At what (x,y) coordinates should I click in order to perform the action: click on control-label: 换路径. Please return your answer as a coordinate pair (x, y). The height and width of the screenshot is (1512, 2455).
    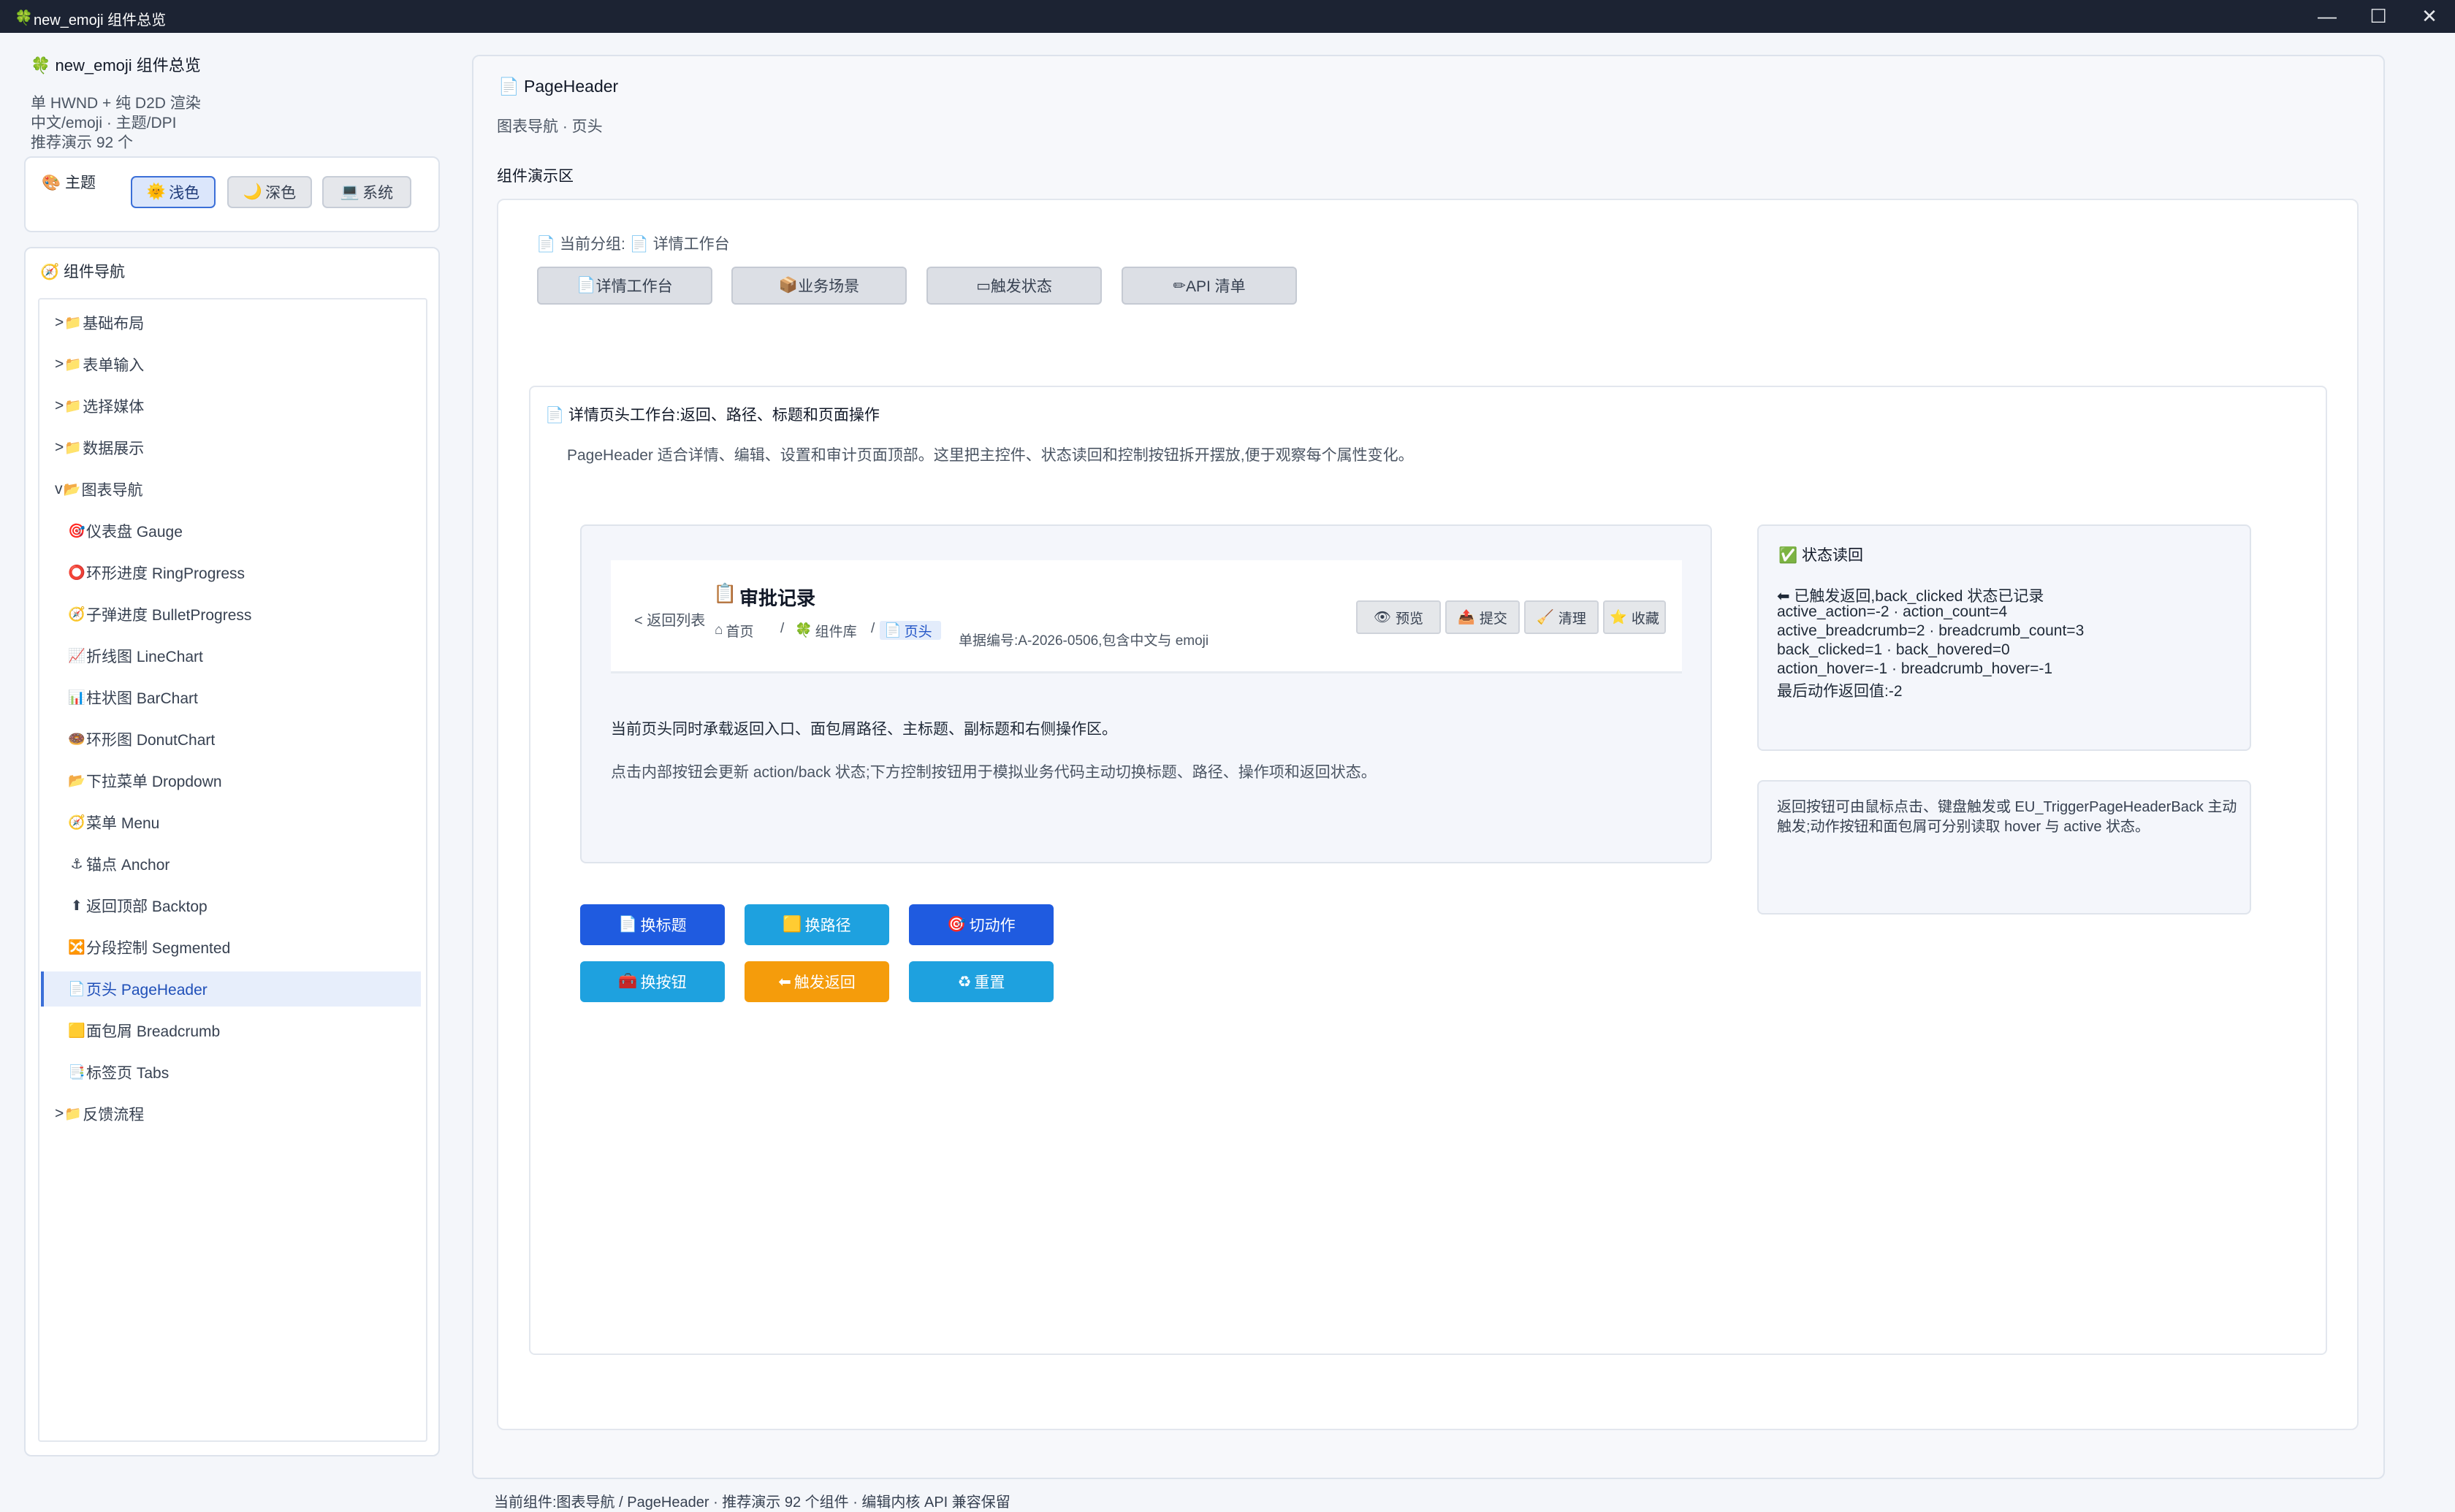
    Looking at the image, I should click on (827, 926).